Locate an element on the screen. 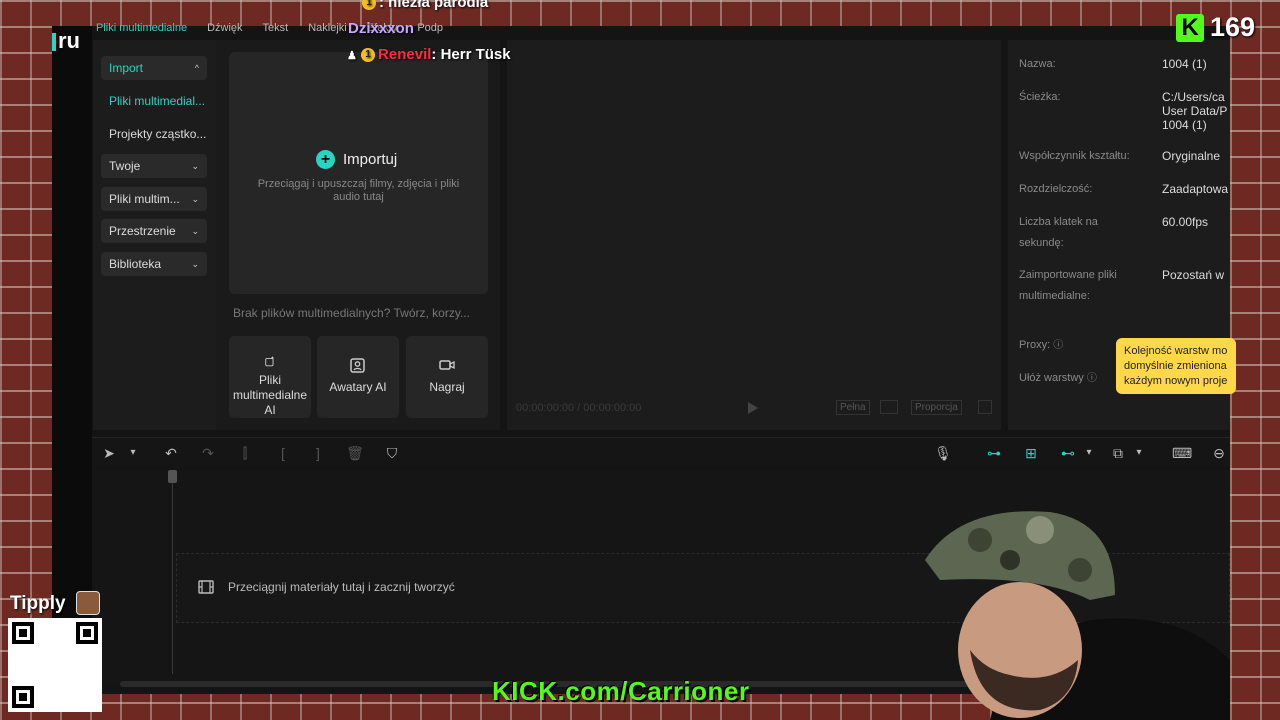 This screenshot has width=1280, height=720. tab-stickers: Naklejki is located at coordinates (327, 30).